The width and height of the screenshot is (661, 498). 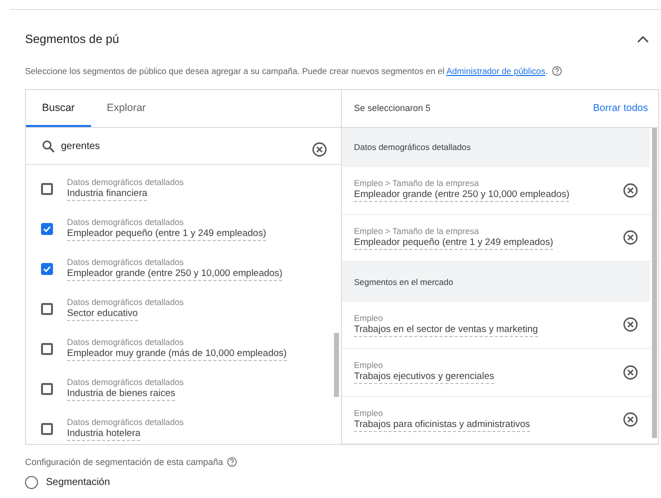 I want to click on segment-name: Trabajos ejecutivos y gerenciales, so click(x=424, y=377).